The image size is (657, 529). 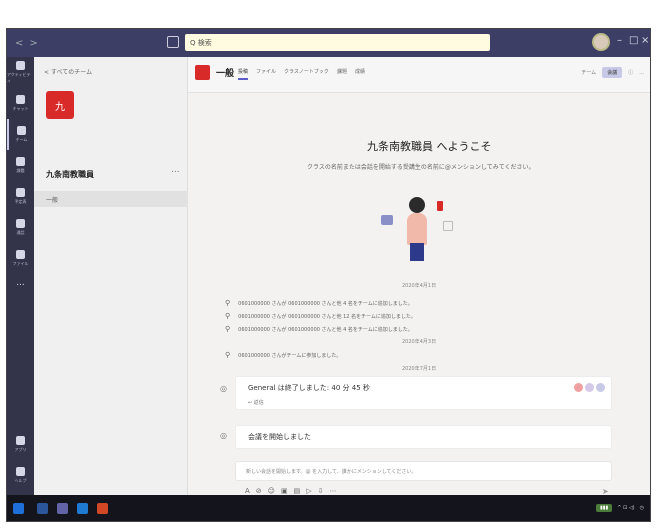 What do you see at coordinates (321, 491) in the screenshot?
I see `stream-icon: ⇩` at bounding box center [321, 491].